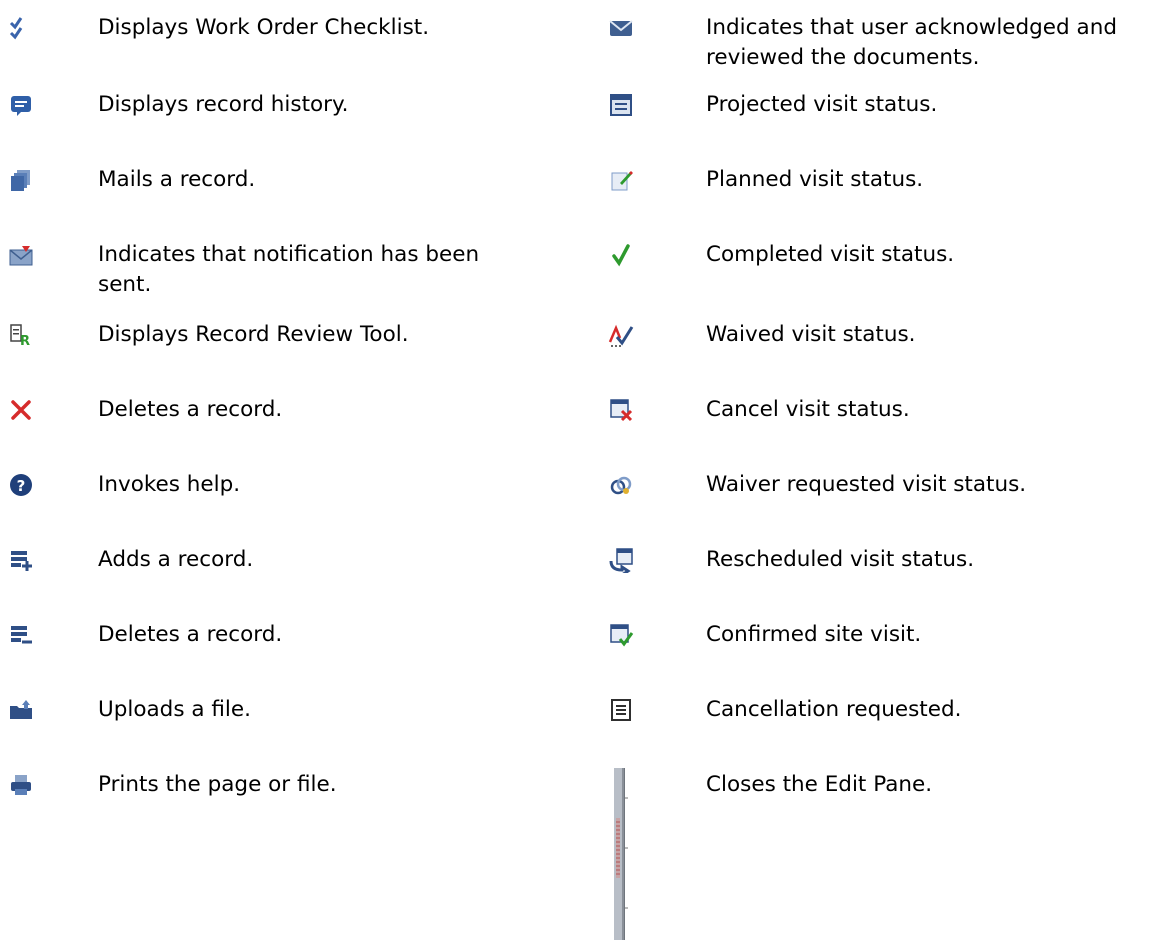  I want to click on delete-record-icon, so click(21, 635).